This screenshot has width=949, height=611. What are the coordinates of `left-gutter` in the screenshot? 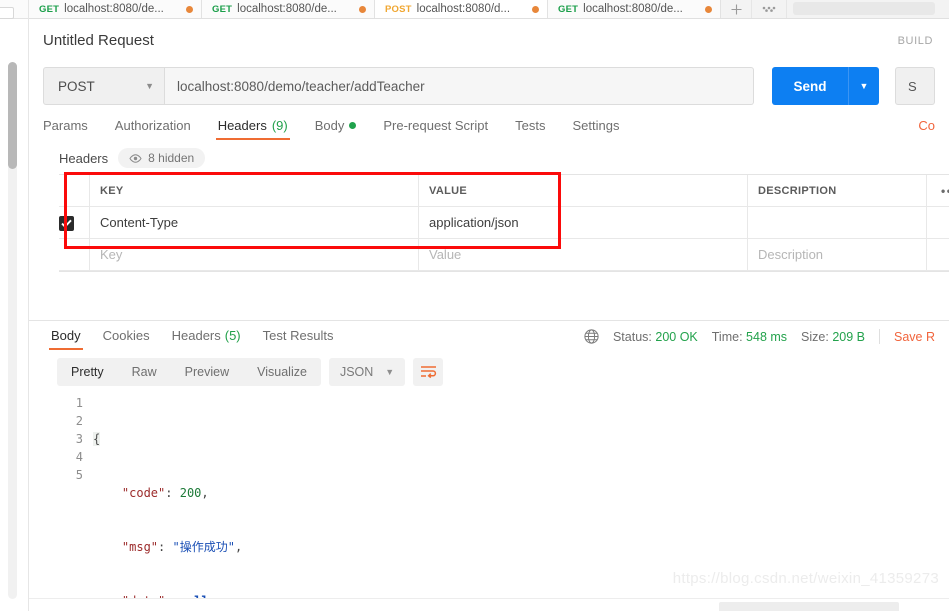 It's located at (14, 305).